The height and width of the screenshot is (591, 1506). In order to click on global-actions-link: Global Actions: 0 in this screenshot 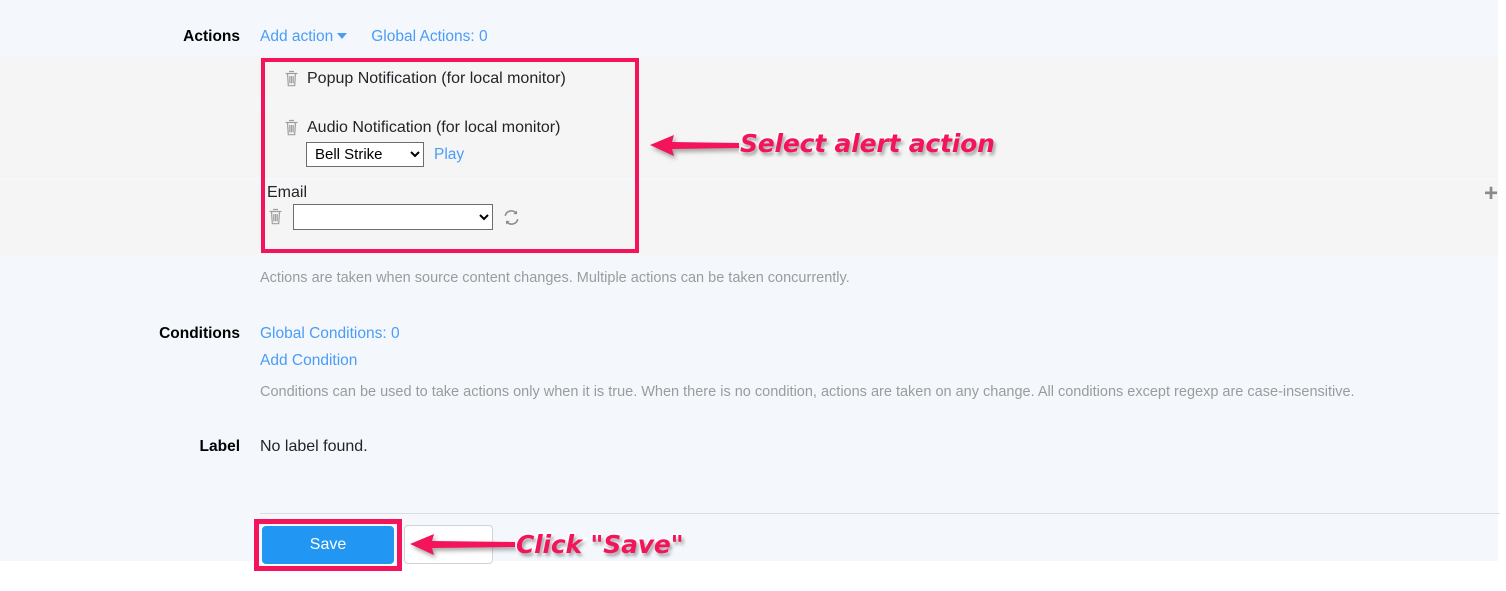, I will do `click(429, 37)`.